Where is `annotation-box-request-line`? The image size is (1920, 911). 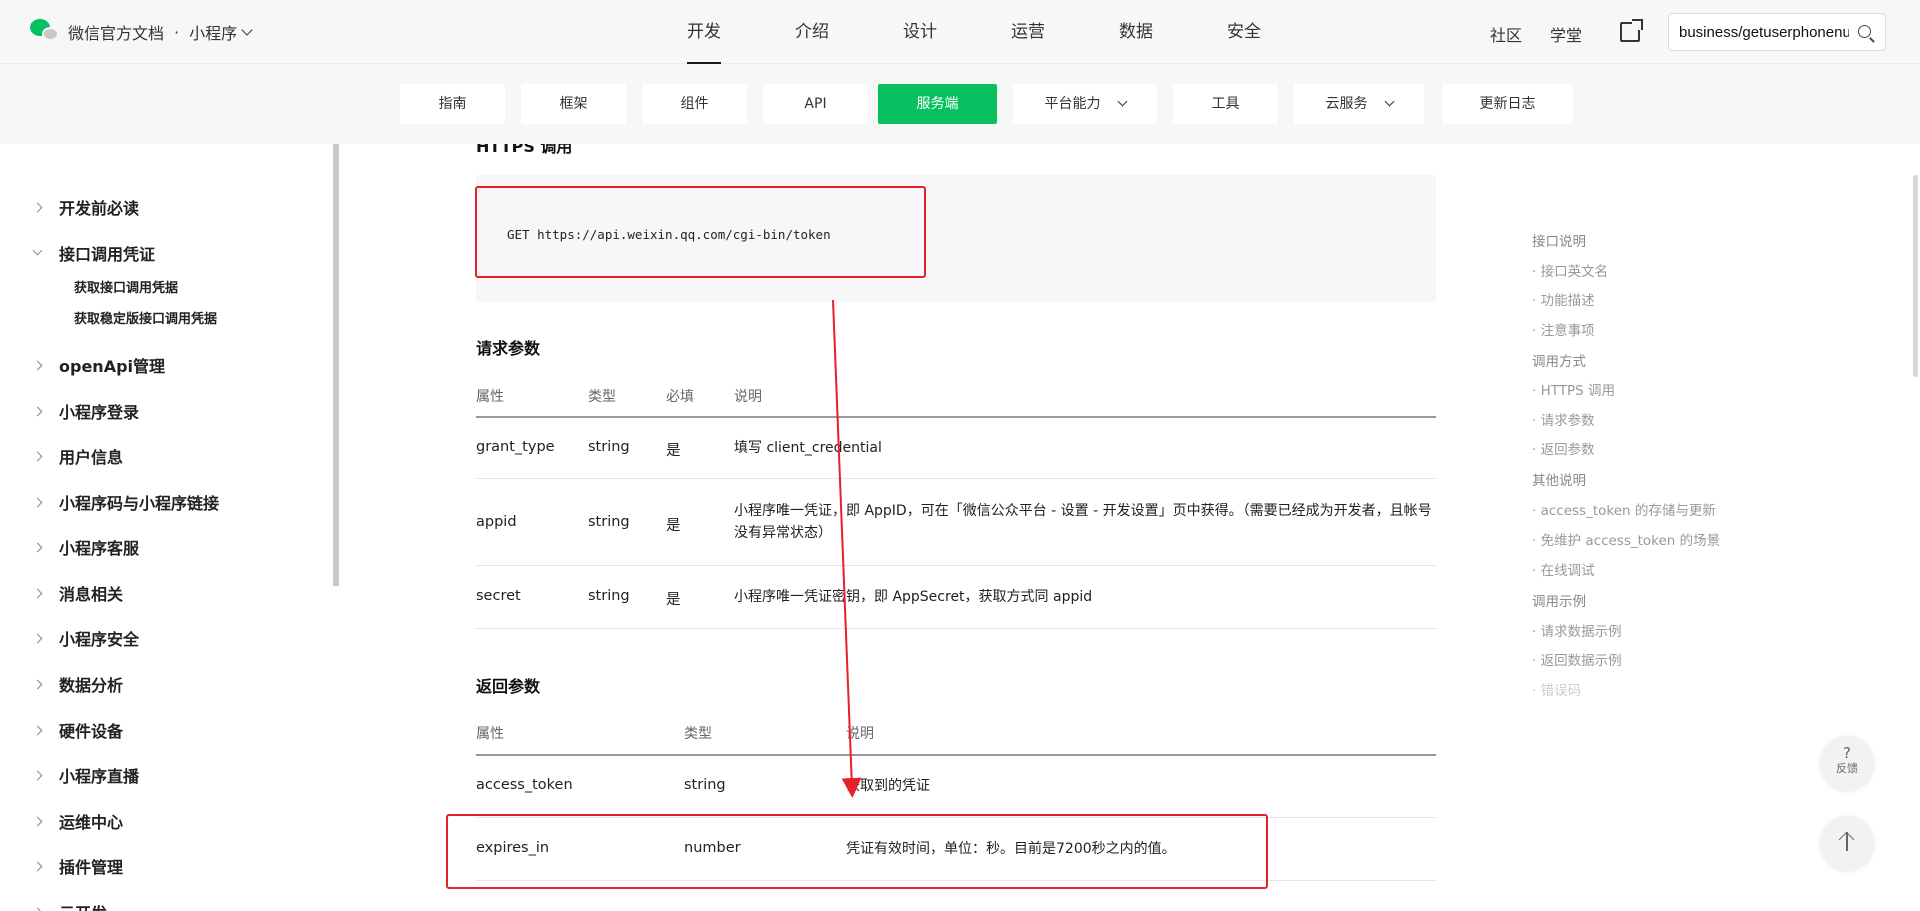
annotation-box-request-line is located at coordinates (700, 232).